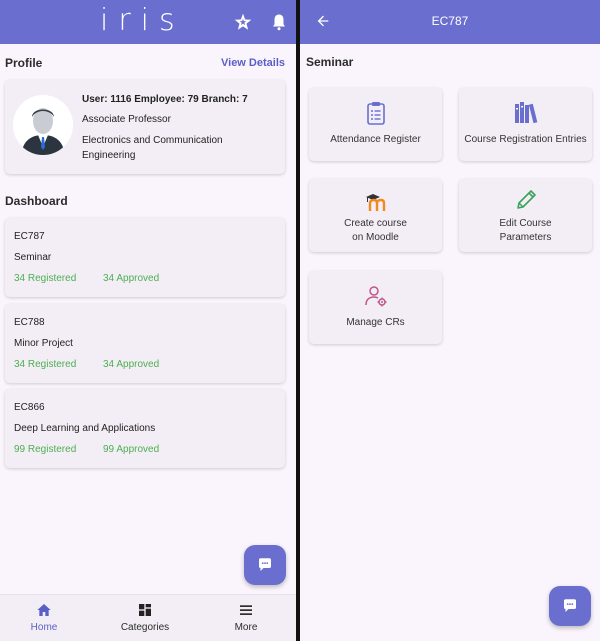  What do you see at coordinates (525, 237) in the screenshot?
I see `tile-label-line2: Parameters` at bounding box center [525, 237].